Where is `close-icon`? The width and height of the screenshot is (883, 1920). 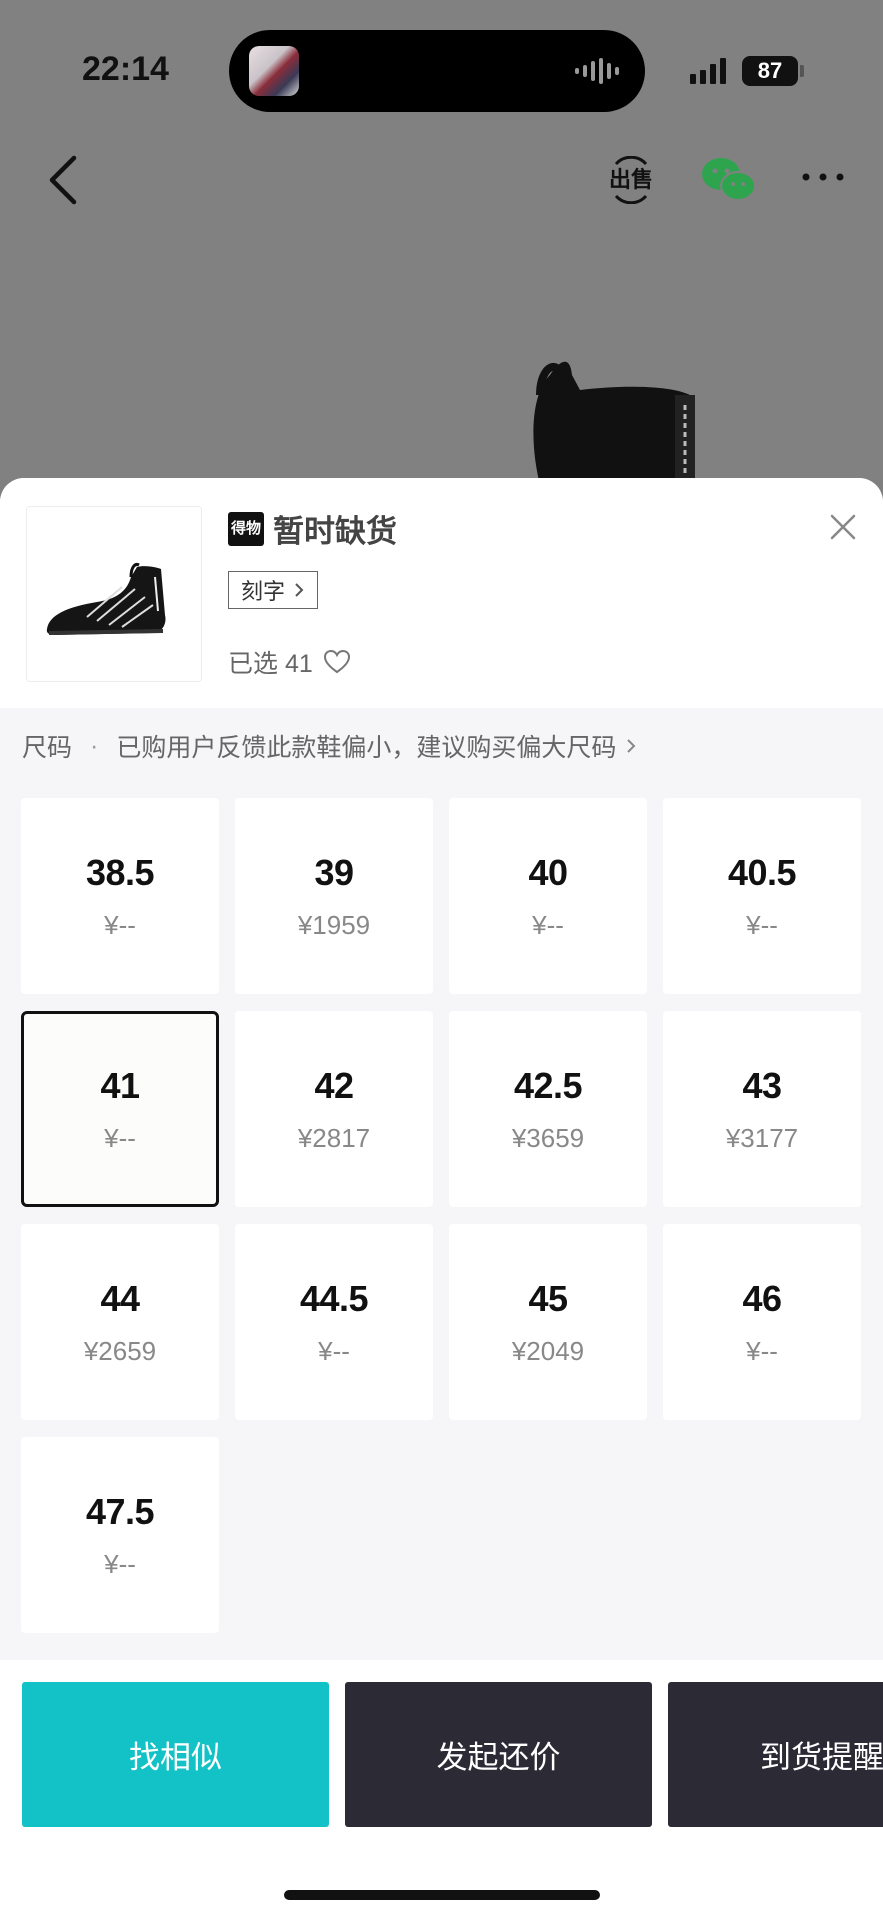
close-icon is located at coordinates (843, 527).